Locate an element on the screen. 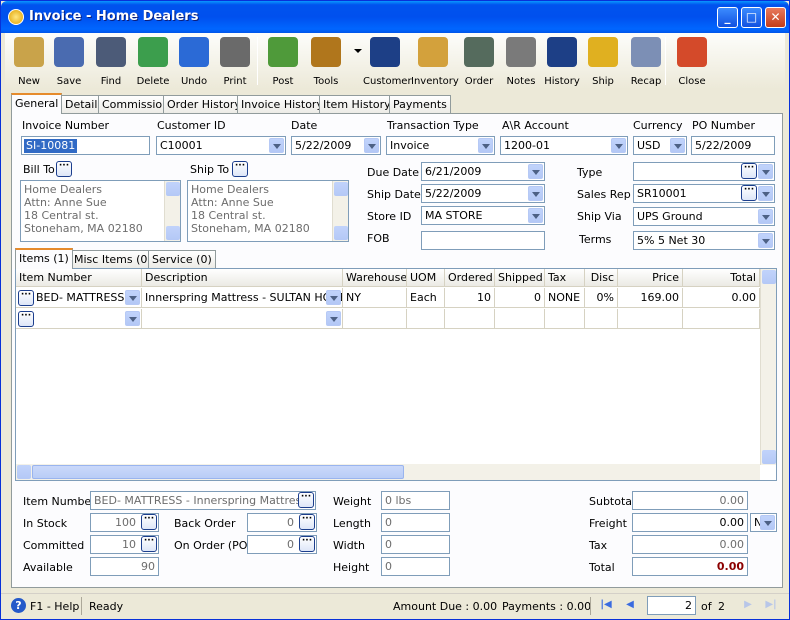 The image size is (790, 620). column-header: UOM is located at coordinates (426, 278).